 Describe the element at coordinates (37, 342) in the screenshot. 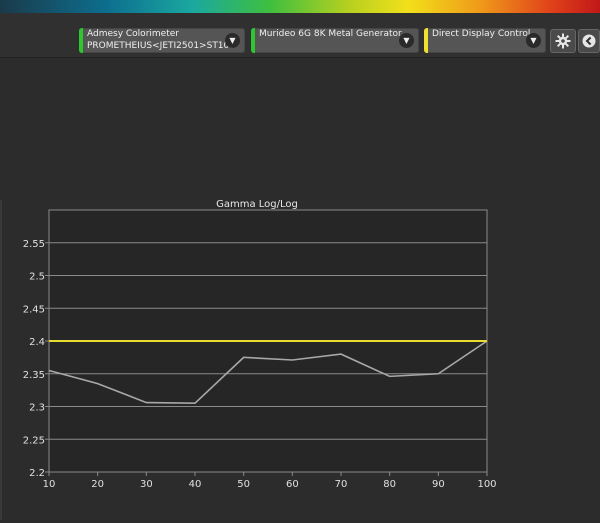

I see `y-tick-label: 2.4` at that location.